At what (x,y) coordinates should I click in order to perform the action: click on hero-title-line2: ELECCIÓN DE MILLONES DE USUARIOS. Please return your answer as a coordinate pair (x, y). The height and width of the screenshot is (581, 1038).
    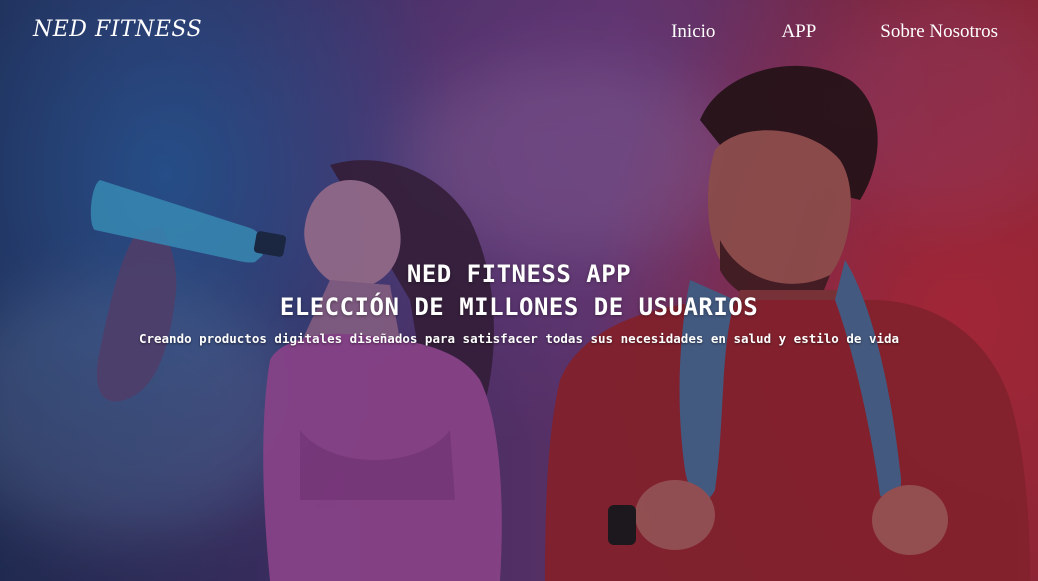
    Looking at the image, I should click on (519, 307).